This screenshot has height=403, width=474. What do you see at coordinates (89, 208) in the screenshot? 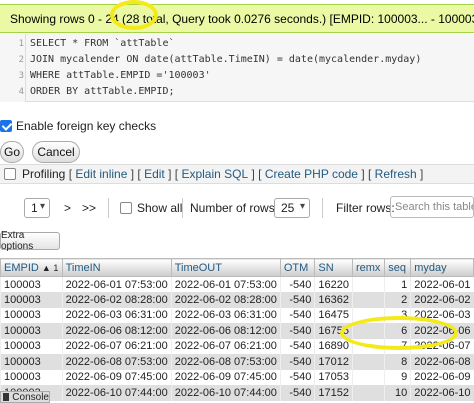
I see `last-page-button: >>` at bounding box center [89, 208].